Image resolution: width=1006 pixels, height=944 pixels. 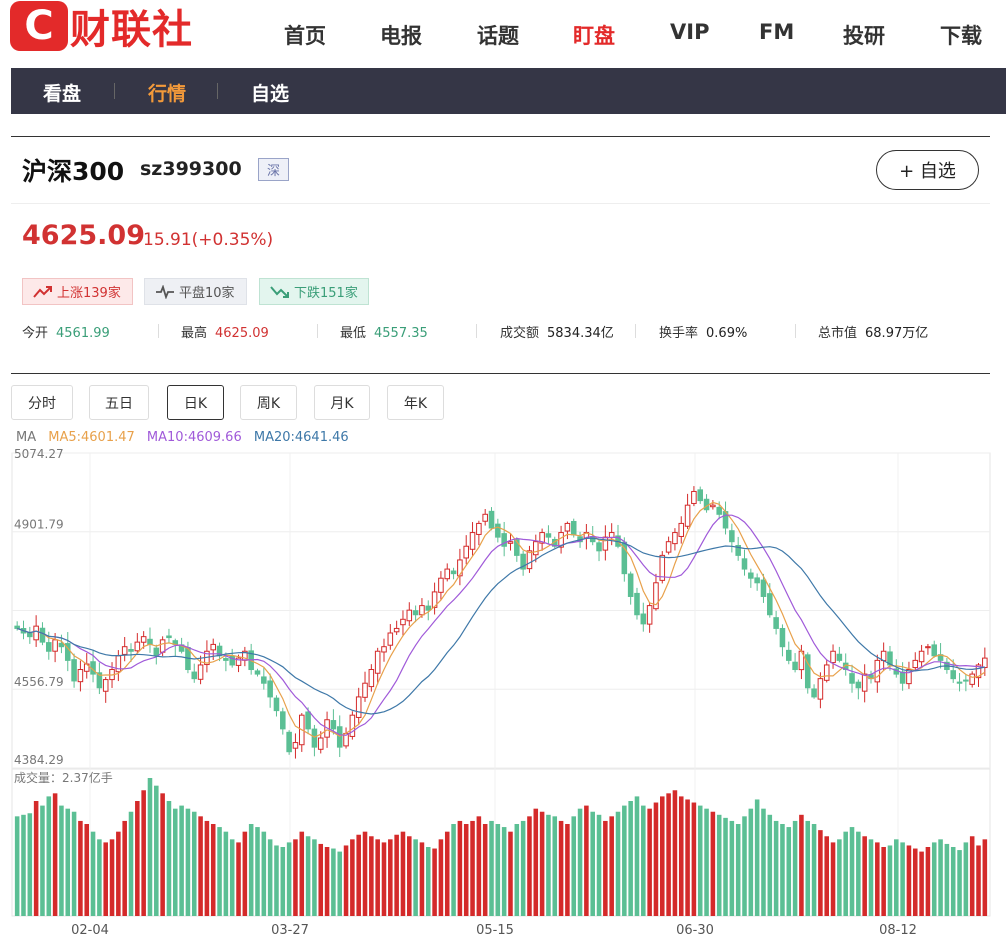 What do you see at coordinates (268, 402) in the screenshot?
I see `tab-weekly-k: 周K` at bounding box center [268, 402].